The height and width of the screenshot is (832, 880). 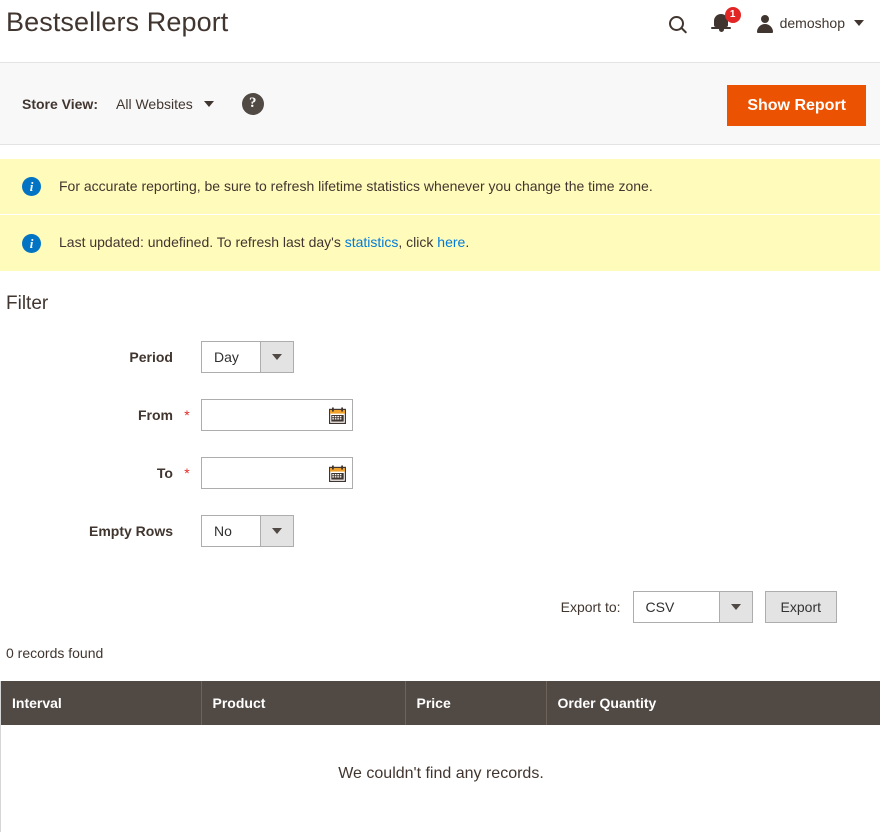 What do you see at coordinates (130, 531) in the screenshot?
I see `empty-rows-label-text: Empty Rows` at bounding box center [130, 531].